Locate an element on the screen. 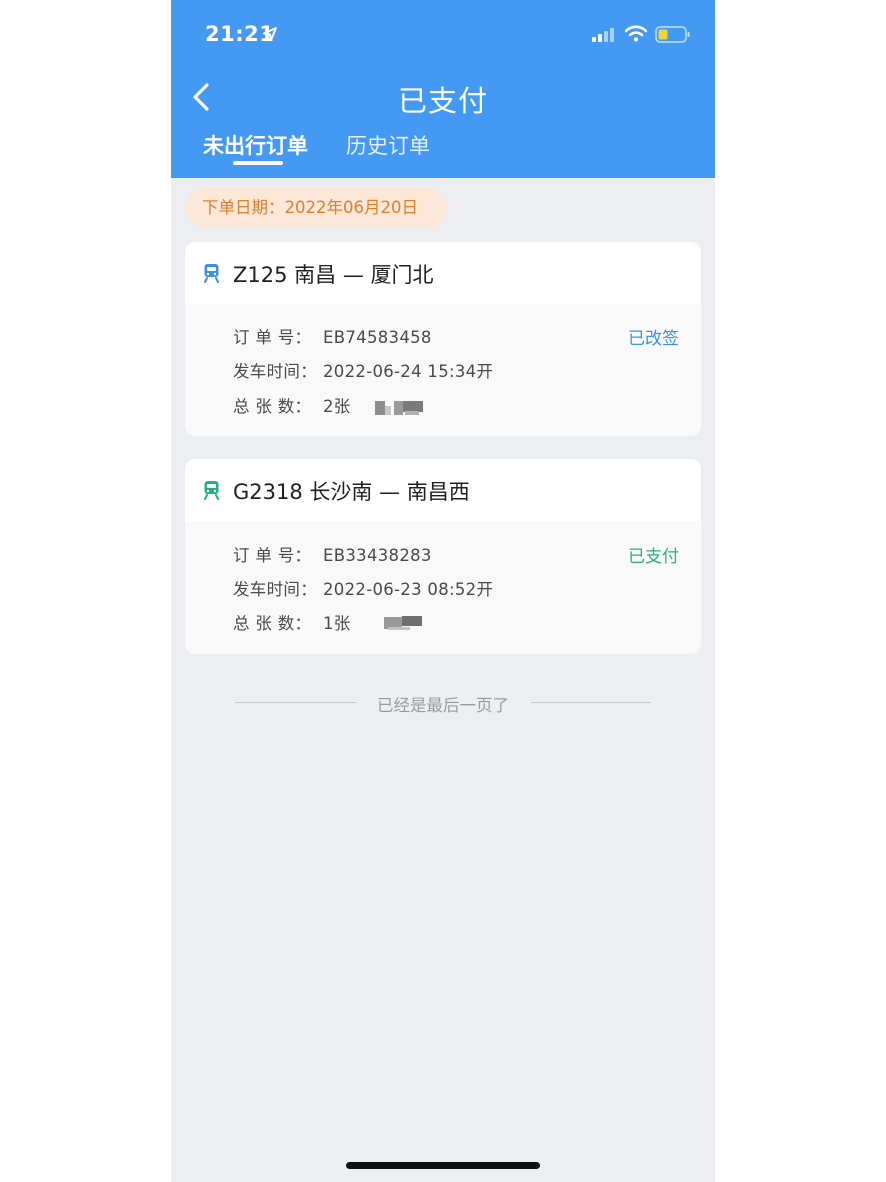  order-status-badge: 已改签 is located at coordinates (653, 339).